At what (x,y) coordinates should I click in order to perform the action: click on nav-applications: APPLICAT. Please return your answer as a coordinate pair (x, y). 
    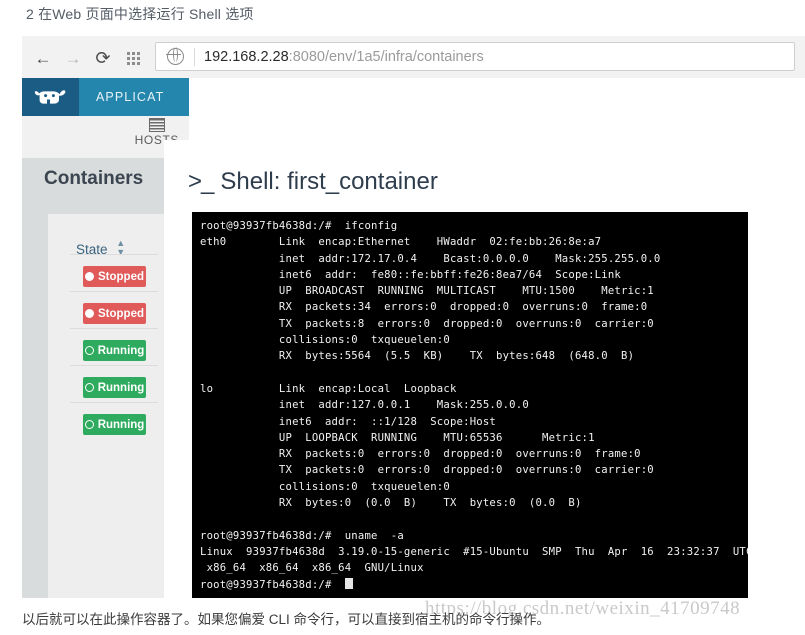
    Looking at the image, I should click on (134, 97).